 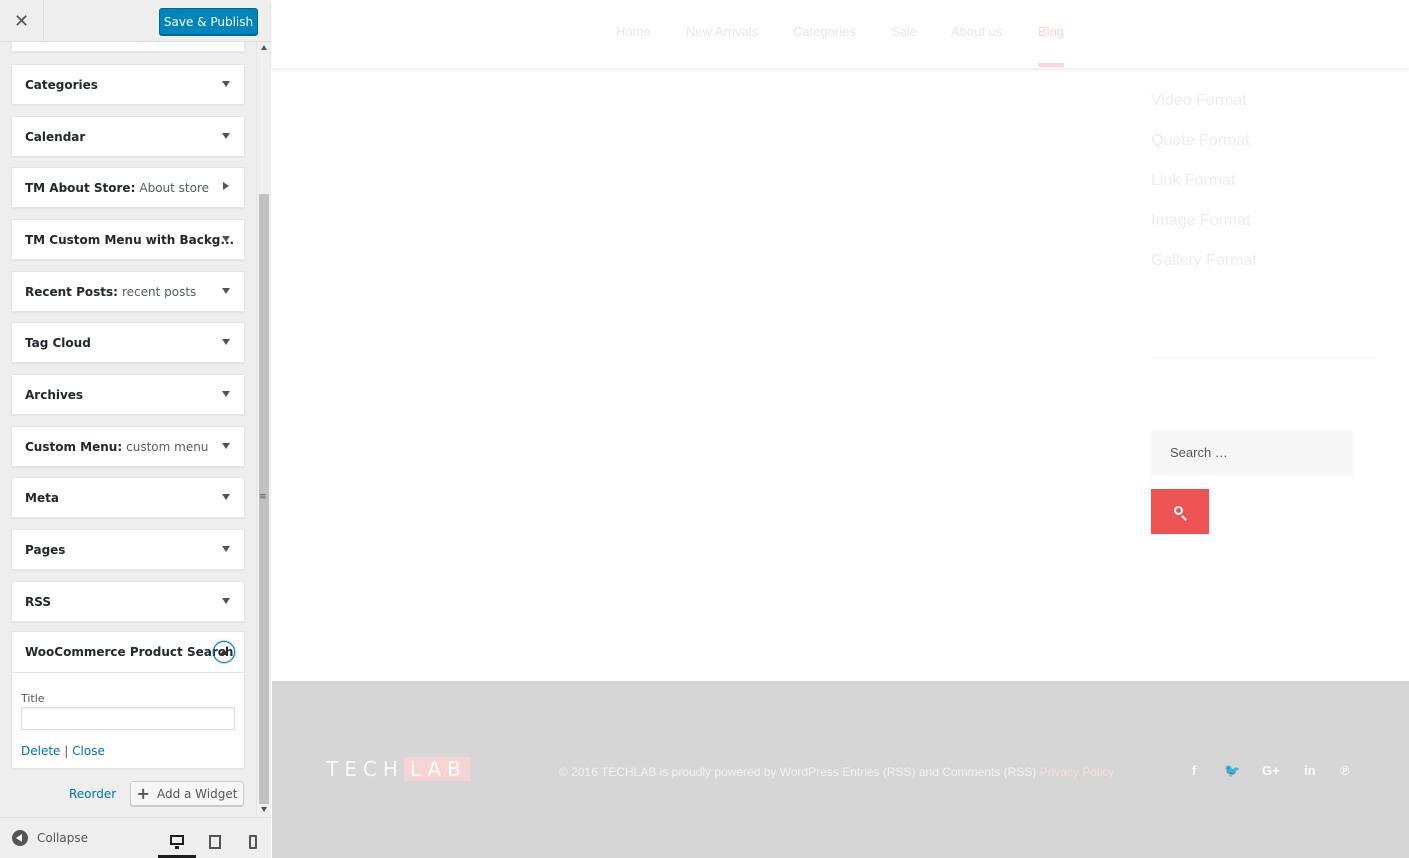 What do you see at coordinates (1345, 770) in the screenshot?
I see `pinterest-icon: ℗` at bounding box center [1345, 770].